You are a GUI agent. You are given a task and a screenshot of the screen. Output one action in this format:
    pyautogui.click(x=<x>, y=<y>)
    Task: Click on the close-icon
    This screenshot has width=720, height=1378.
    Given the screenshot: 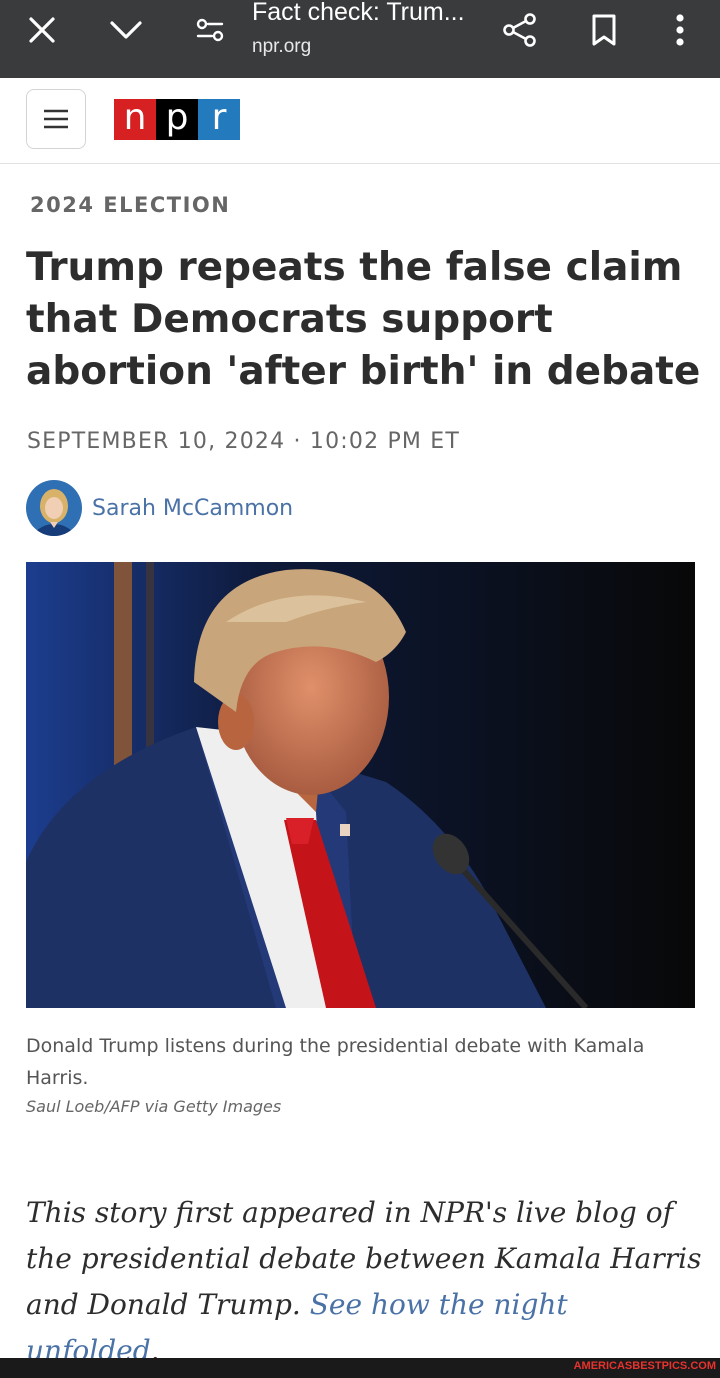 What is the action you would take?
    pyautogui.click(x=42, y=30)
    